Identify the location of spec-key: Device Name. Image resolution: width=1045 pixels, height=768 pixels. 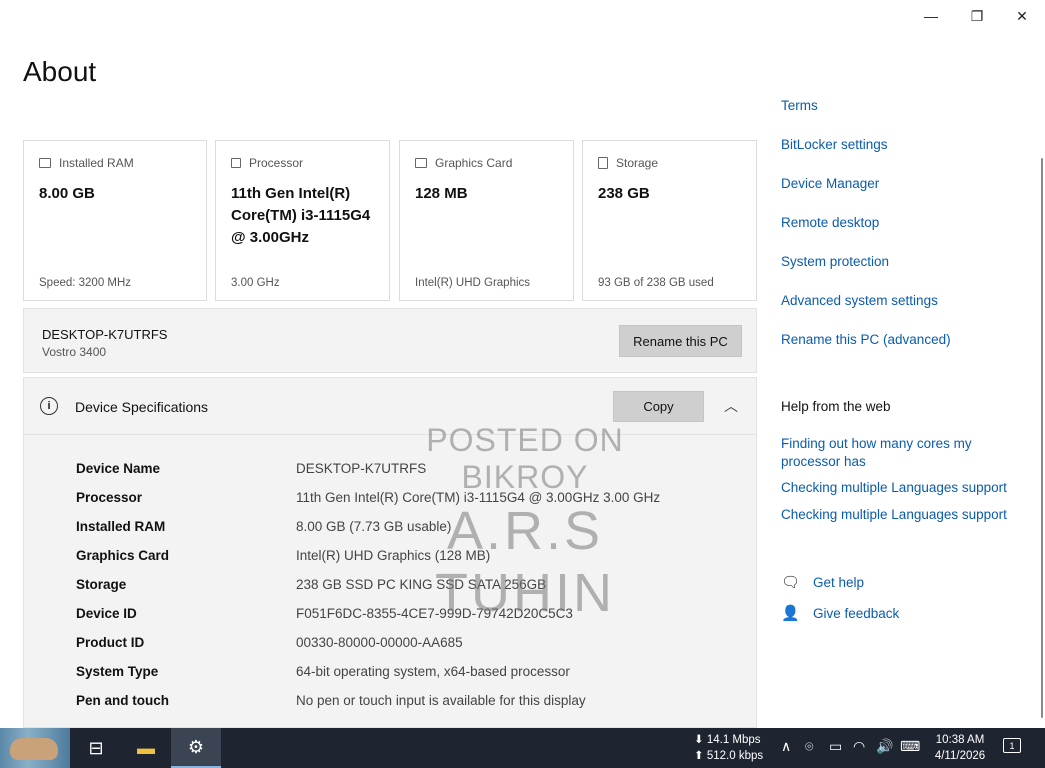
(118, 468).